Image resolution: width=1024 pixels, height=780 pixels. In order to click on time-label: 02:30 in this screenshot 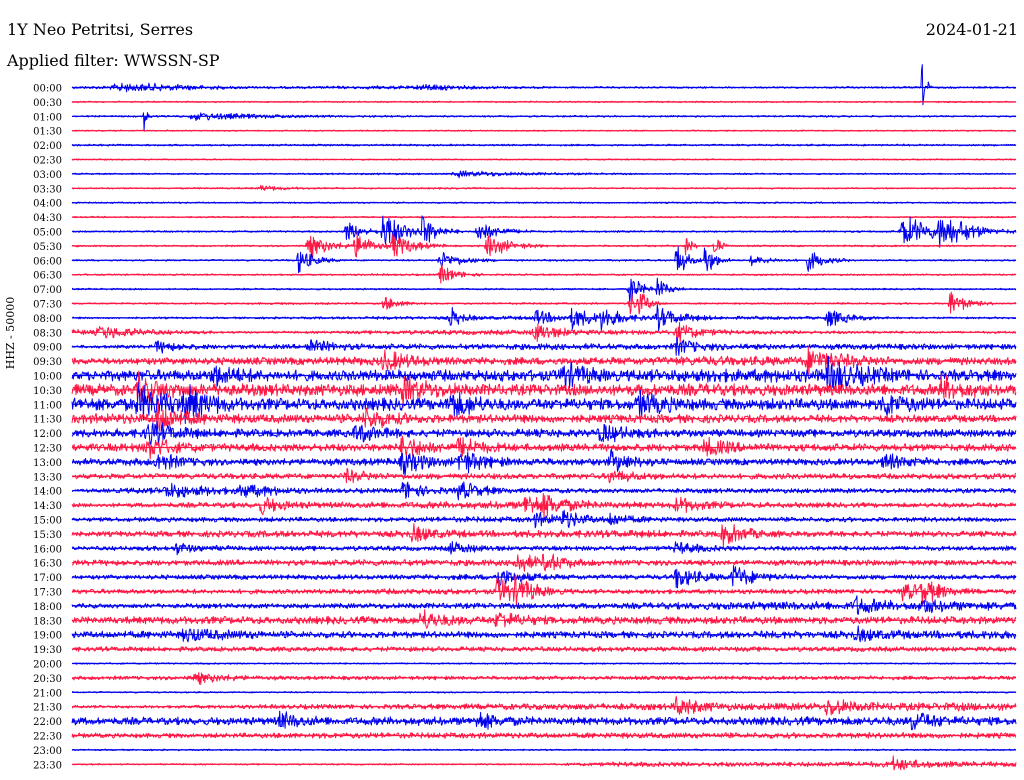, I will do `click(47, 161)`.